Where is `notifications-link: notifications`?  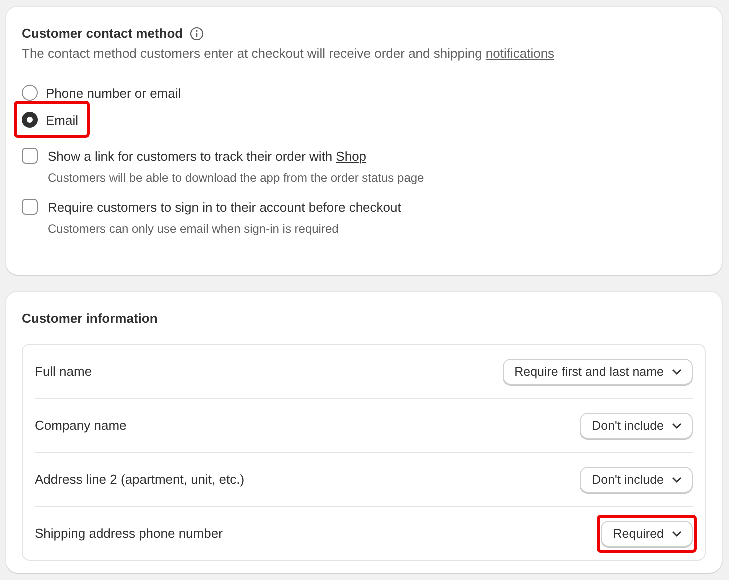
notifications-link: notifications is located at coordinates (520, 53).